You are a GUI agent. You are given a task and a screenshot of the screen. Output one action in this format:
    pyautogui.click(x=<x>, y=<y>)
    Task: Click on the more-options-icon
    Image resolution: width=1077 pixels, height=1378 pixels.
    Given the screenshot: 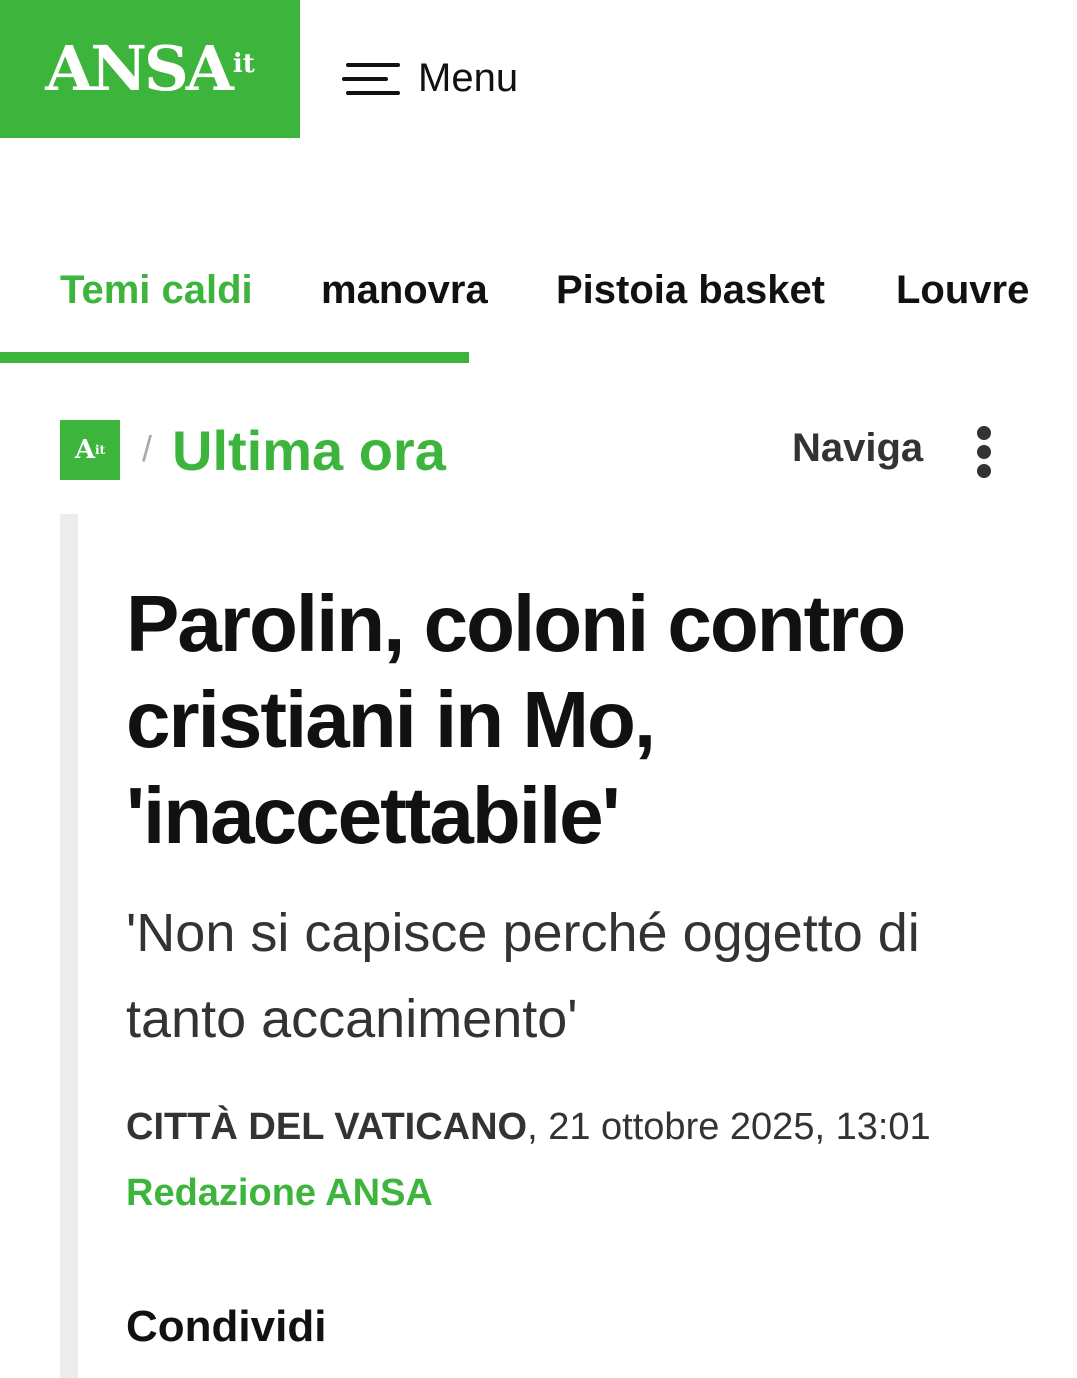 What is the action you would take?
    pyautogui.click(x=984, y=452)
    